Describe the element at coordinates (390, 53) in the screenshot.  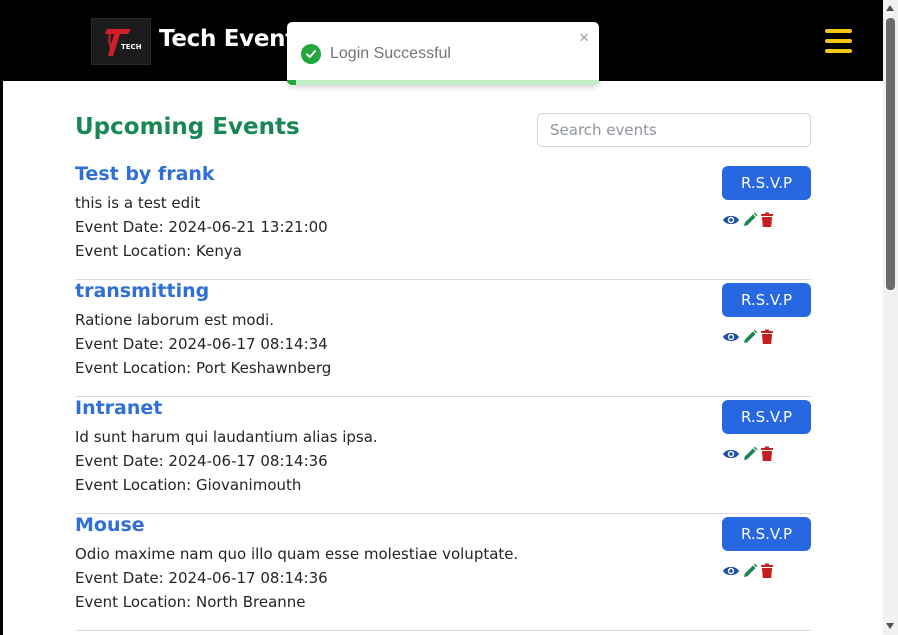
I see `toast-message: Login Successful` at that location.